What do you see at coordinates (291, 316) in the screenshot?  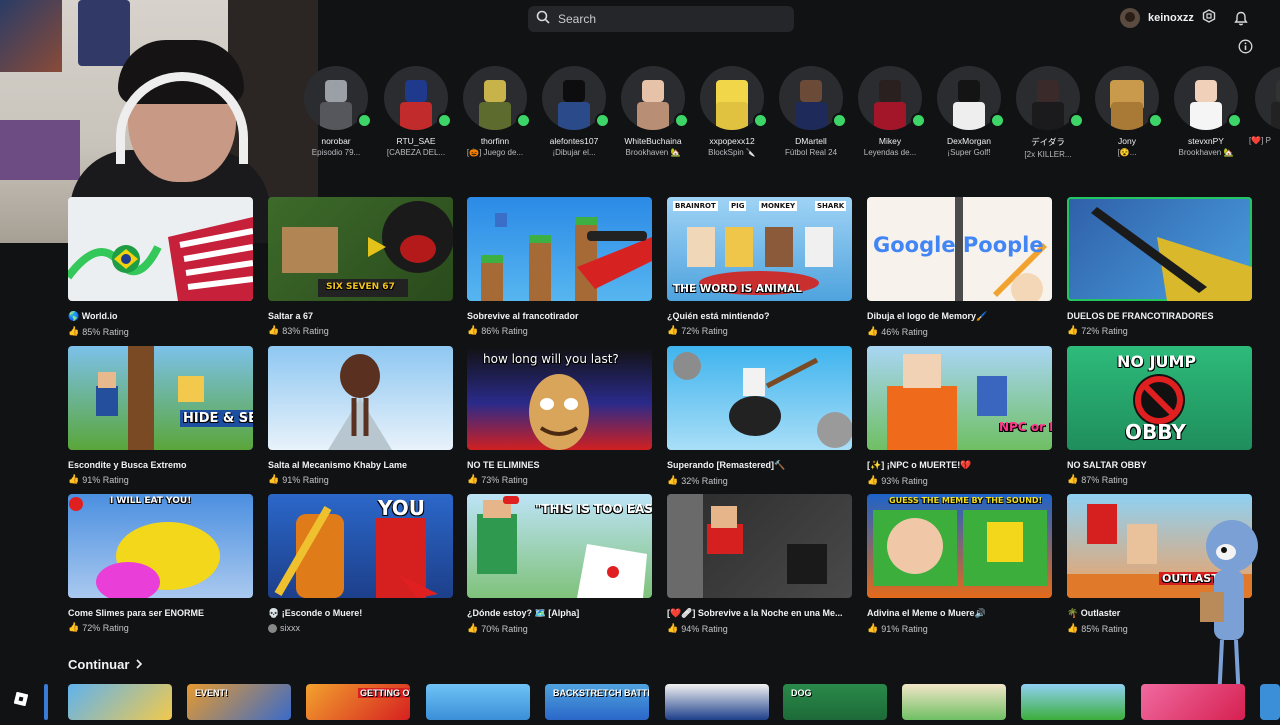 I see `game-title: Saltar a 67` at bounding box center [291, 316].